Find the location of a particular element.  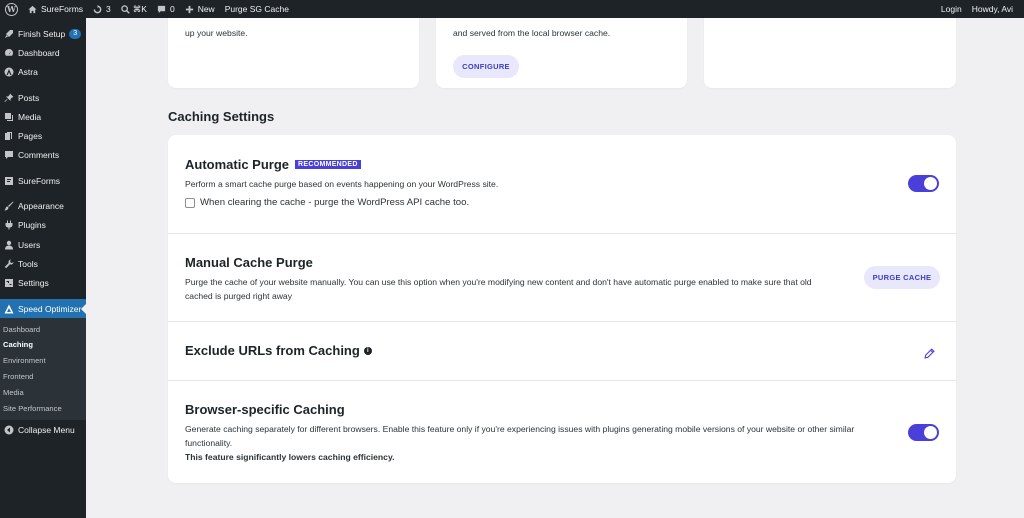

site-name-link: SureForms is located at coordinates (55, 9).